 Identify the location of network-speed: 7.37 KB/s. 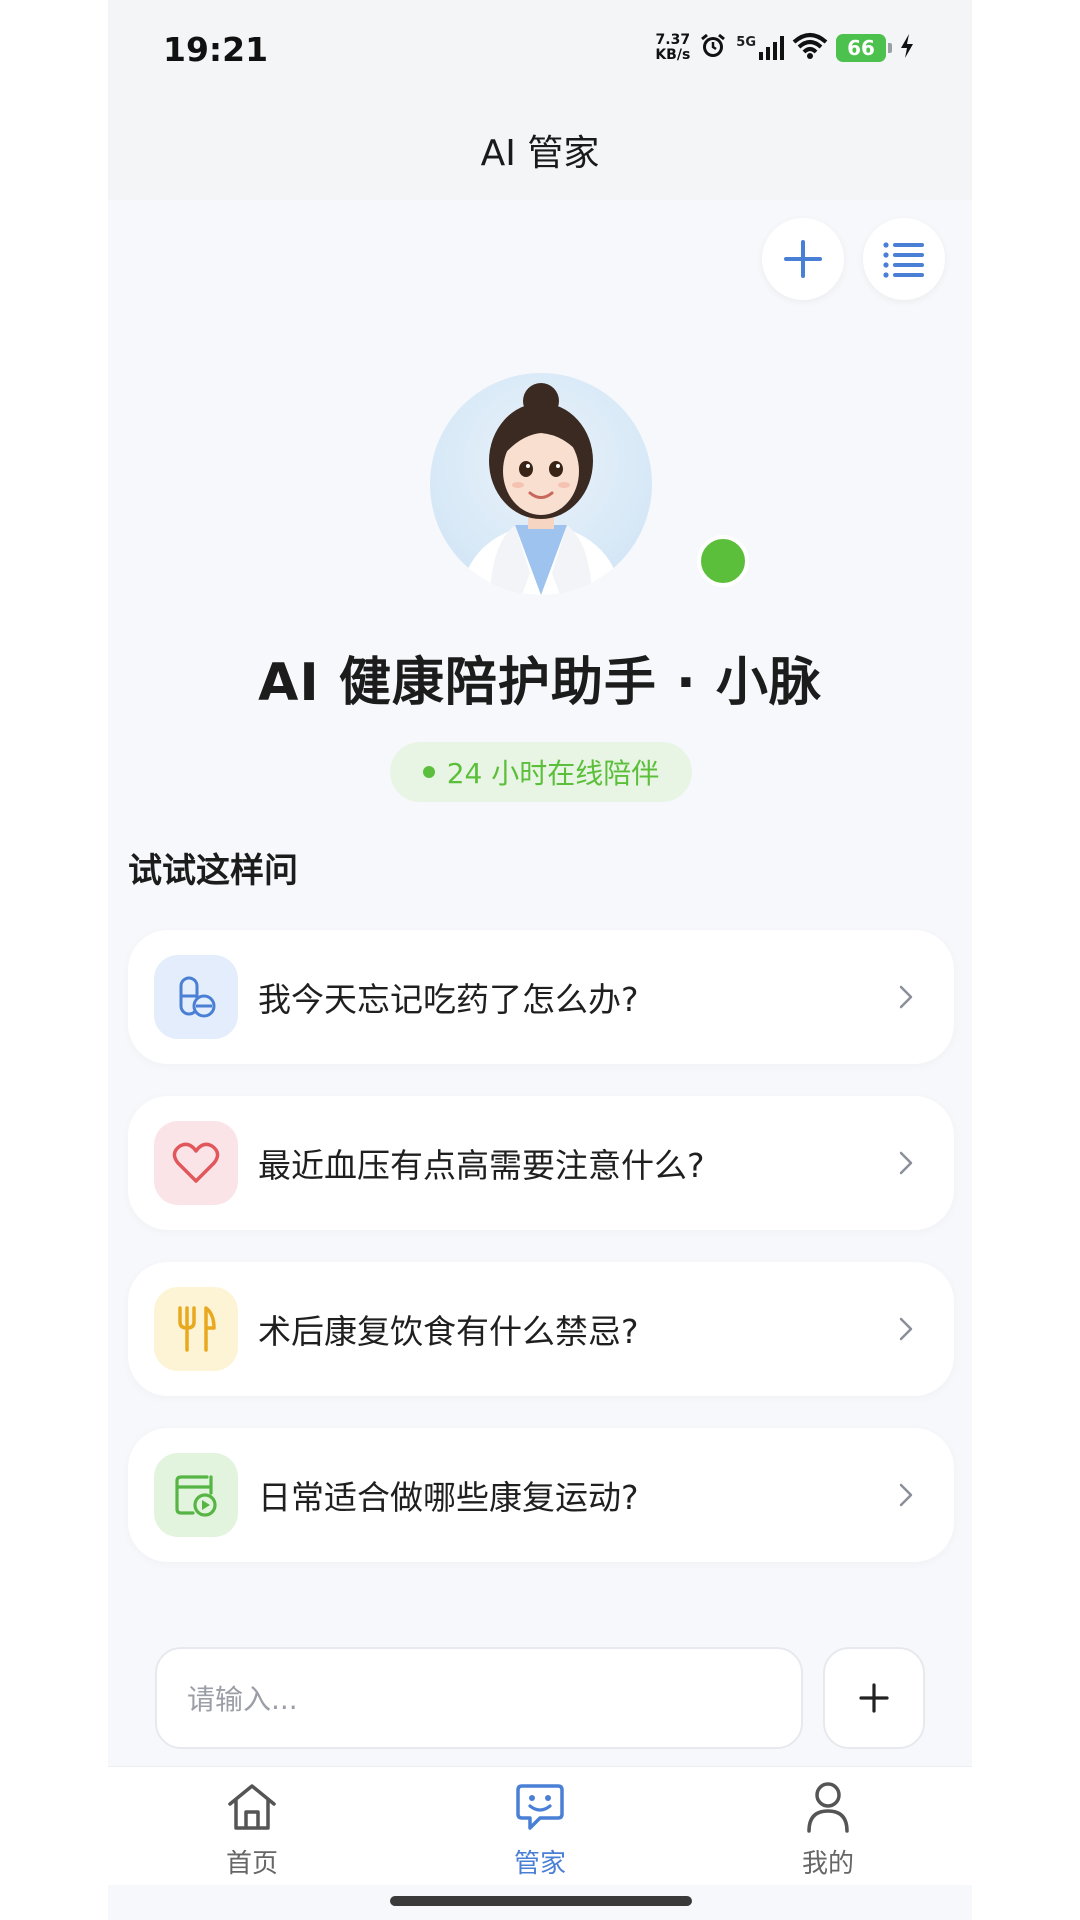
(672, 48).